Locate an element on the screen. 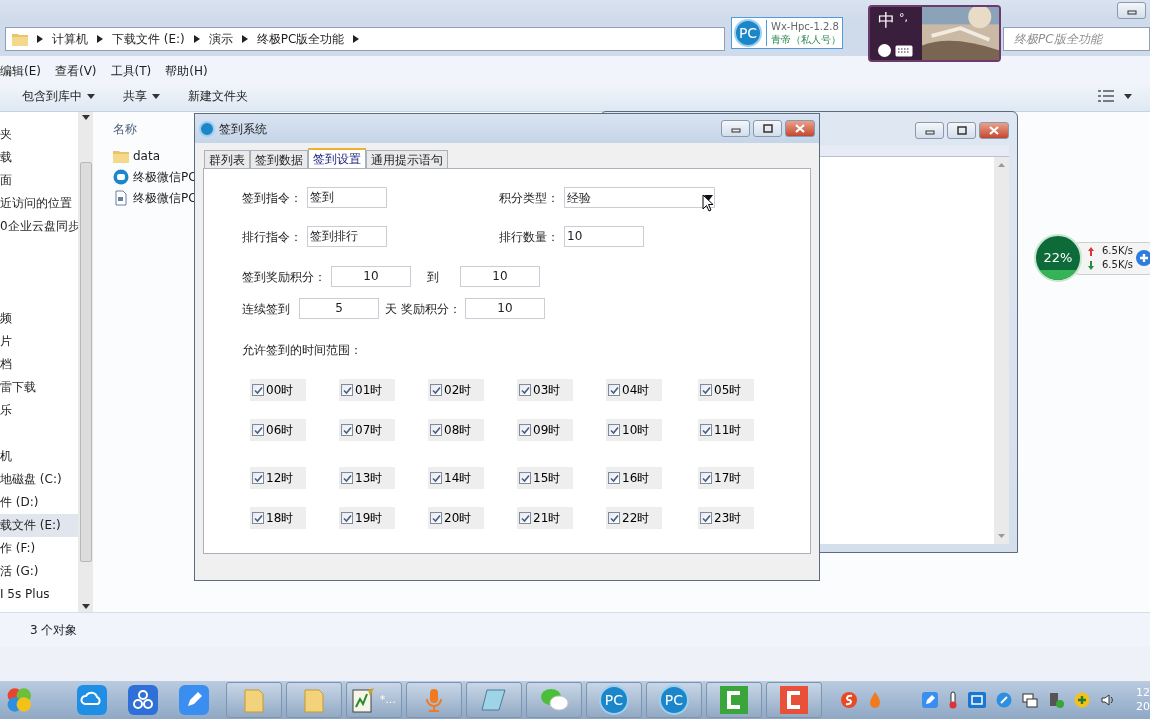  speaker-icon is located at coordinates (1107, 700).